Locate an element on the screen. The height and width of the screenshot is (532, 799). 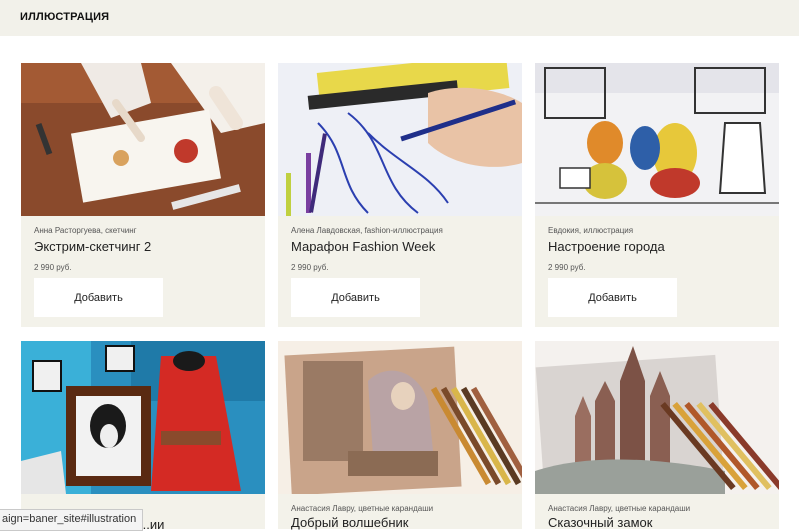
product-author: Алена Лавдовская, fashion-иллюстрация is located at coordinates (367, 230).